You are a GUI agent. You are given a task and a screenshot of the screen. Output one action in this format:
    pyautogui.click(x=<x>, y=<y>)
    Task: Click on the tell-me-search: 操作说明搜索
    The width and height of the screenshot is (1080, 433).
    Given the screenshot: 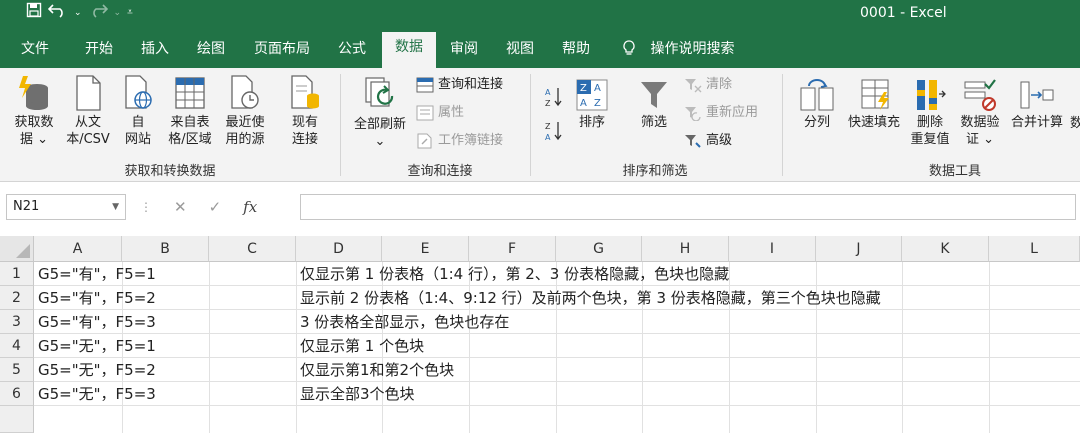 What is the action you would take?
    pyautogui.click(x=678, y=49)
    